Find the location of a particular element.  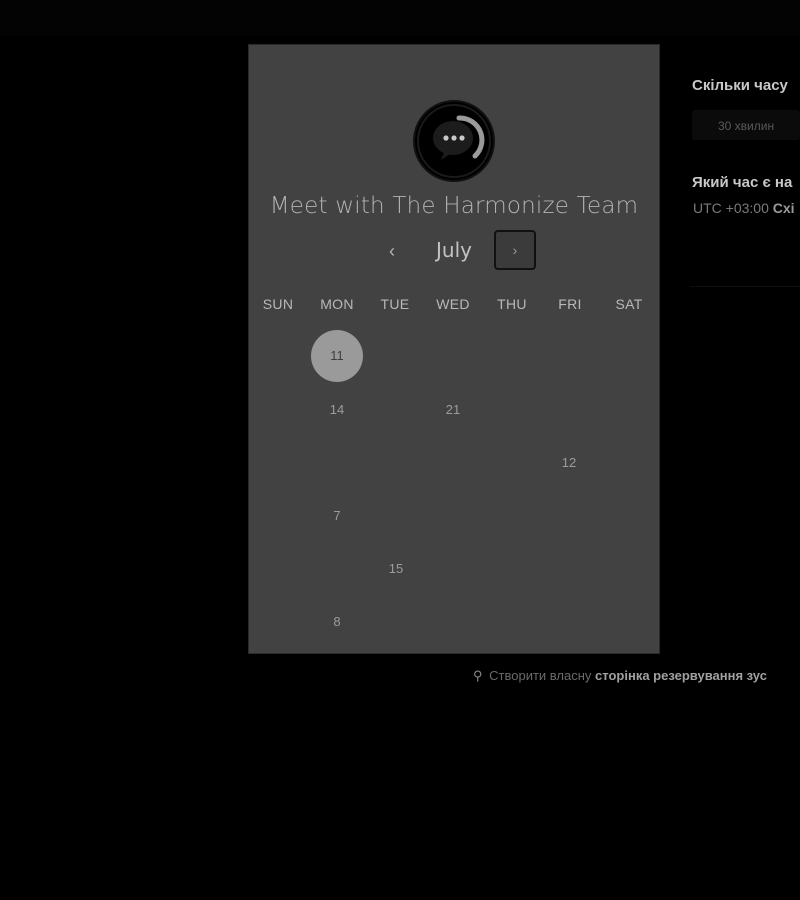

timezone-offset: UTC +03:00 is located at coordinates (731, 208).